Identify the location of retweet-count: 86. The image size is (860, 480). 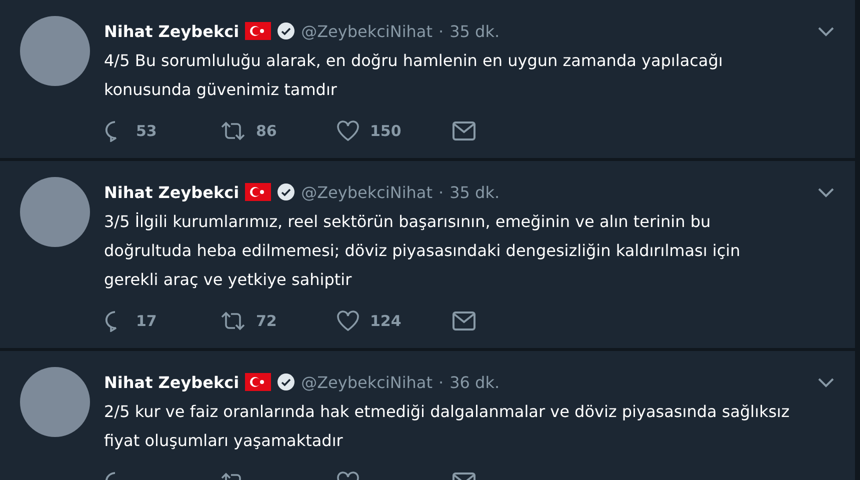
(266, 131).